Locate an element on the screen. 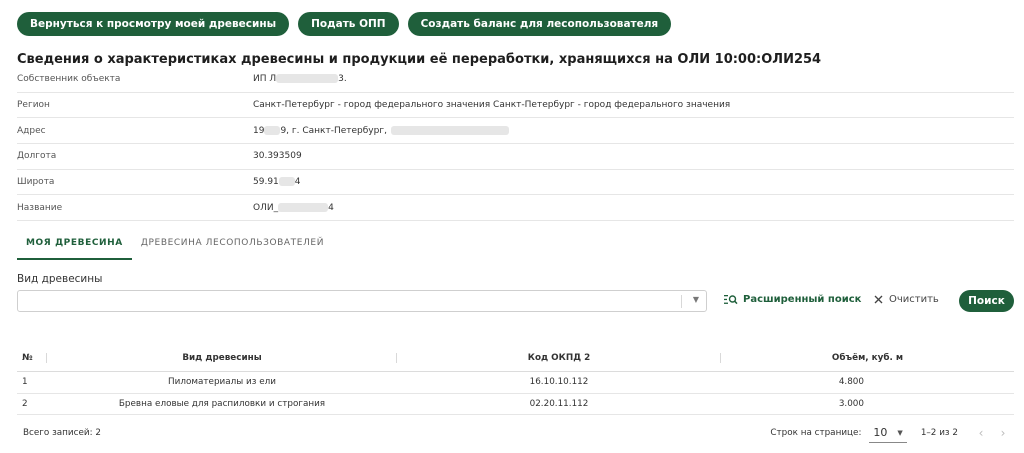 This screenshot has width=1024, height=453. column-header-number: № is located at coordinates (32, 357).